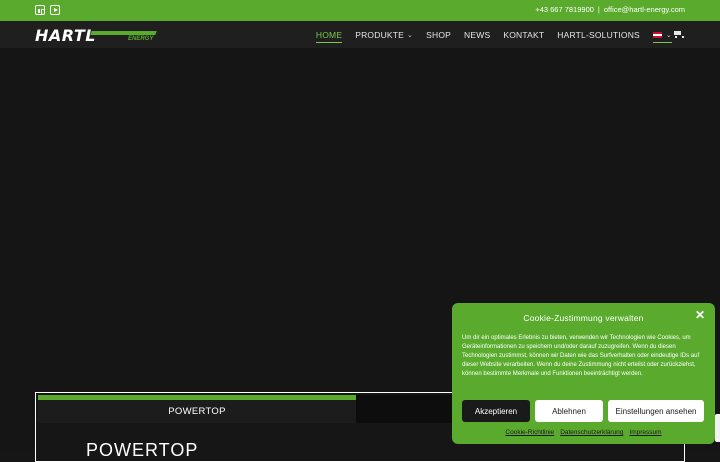  What do you see at coordinates (564, 9) in the screenshot?
I see `phone-link: +43 667 7819900` at bounding box center [564, 9].